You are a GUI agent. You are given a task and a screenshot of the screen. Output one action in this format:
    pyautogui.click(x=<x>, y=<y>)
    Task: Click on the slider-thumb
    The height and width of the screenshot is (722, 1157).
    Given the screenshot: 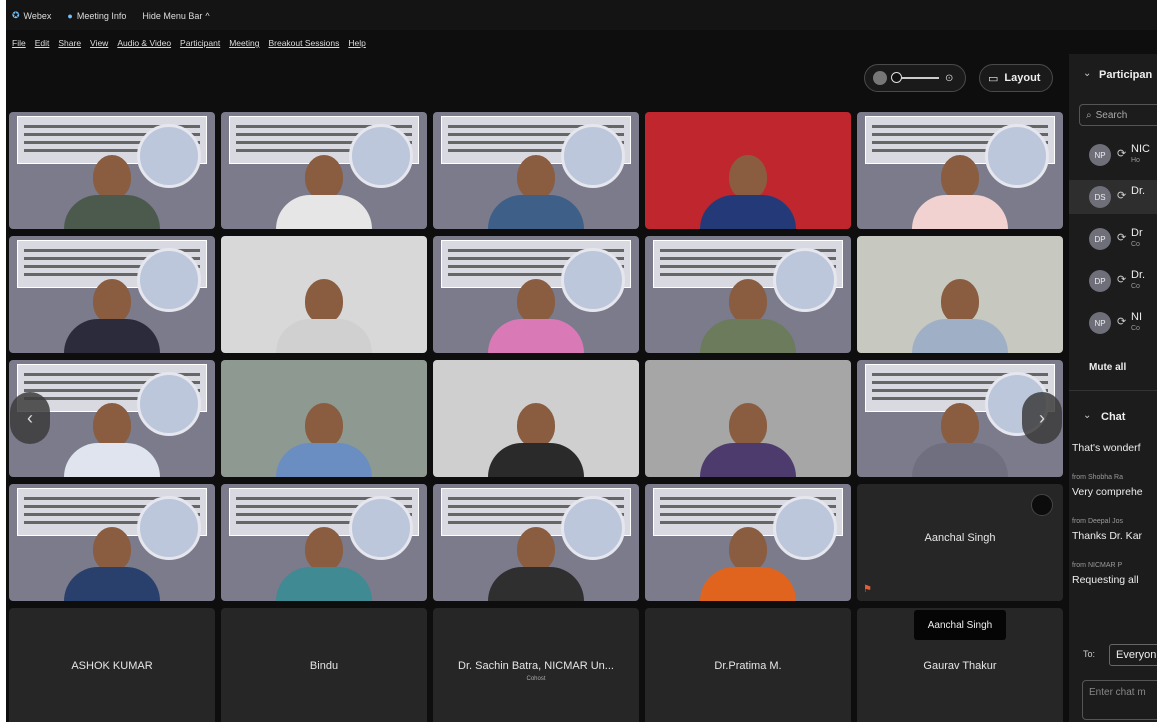 What is the action you would take?
    pyautogui.click(x=896, y=77)
    